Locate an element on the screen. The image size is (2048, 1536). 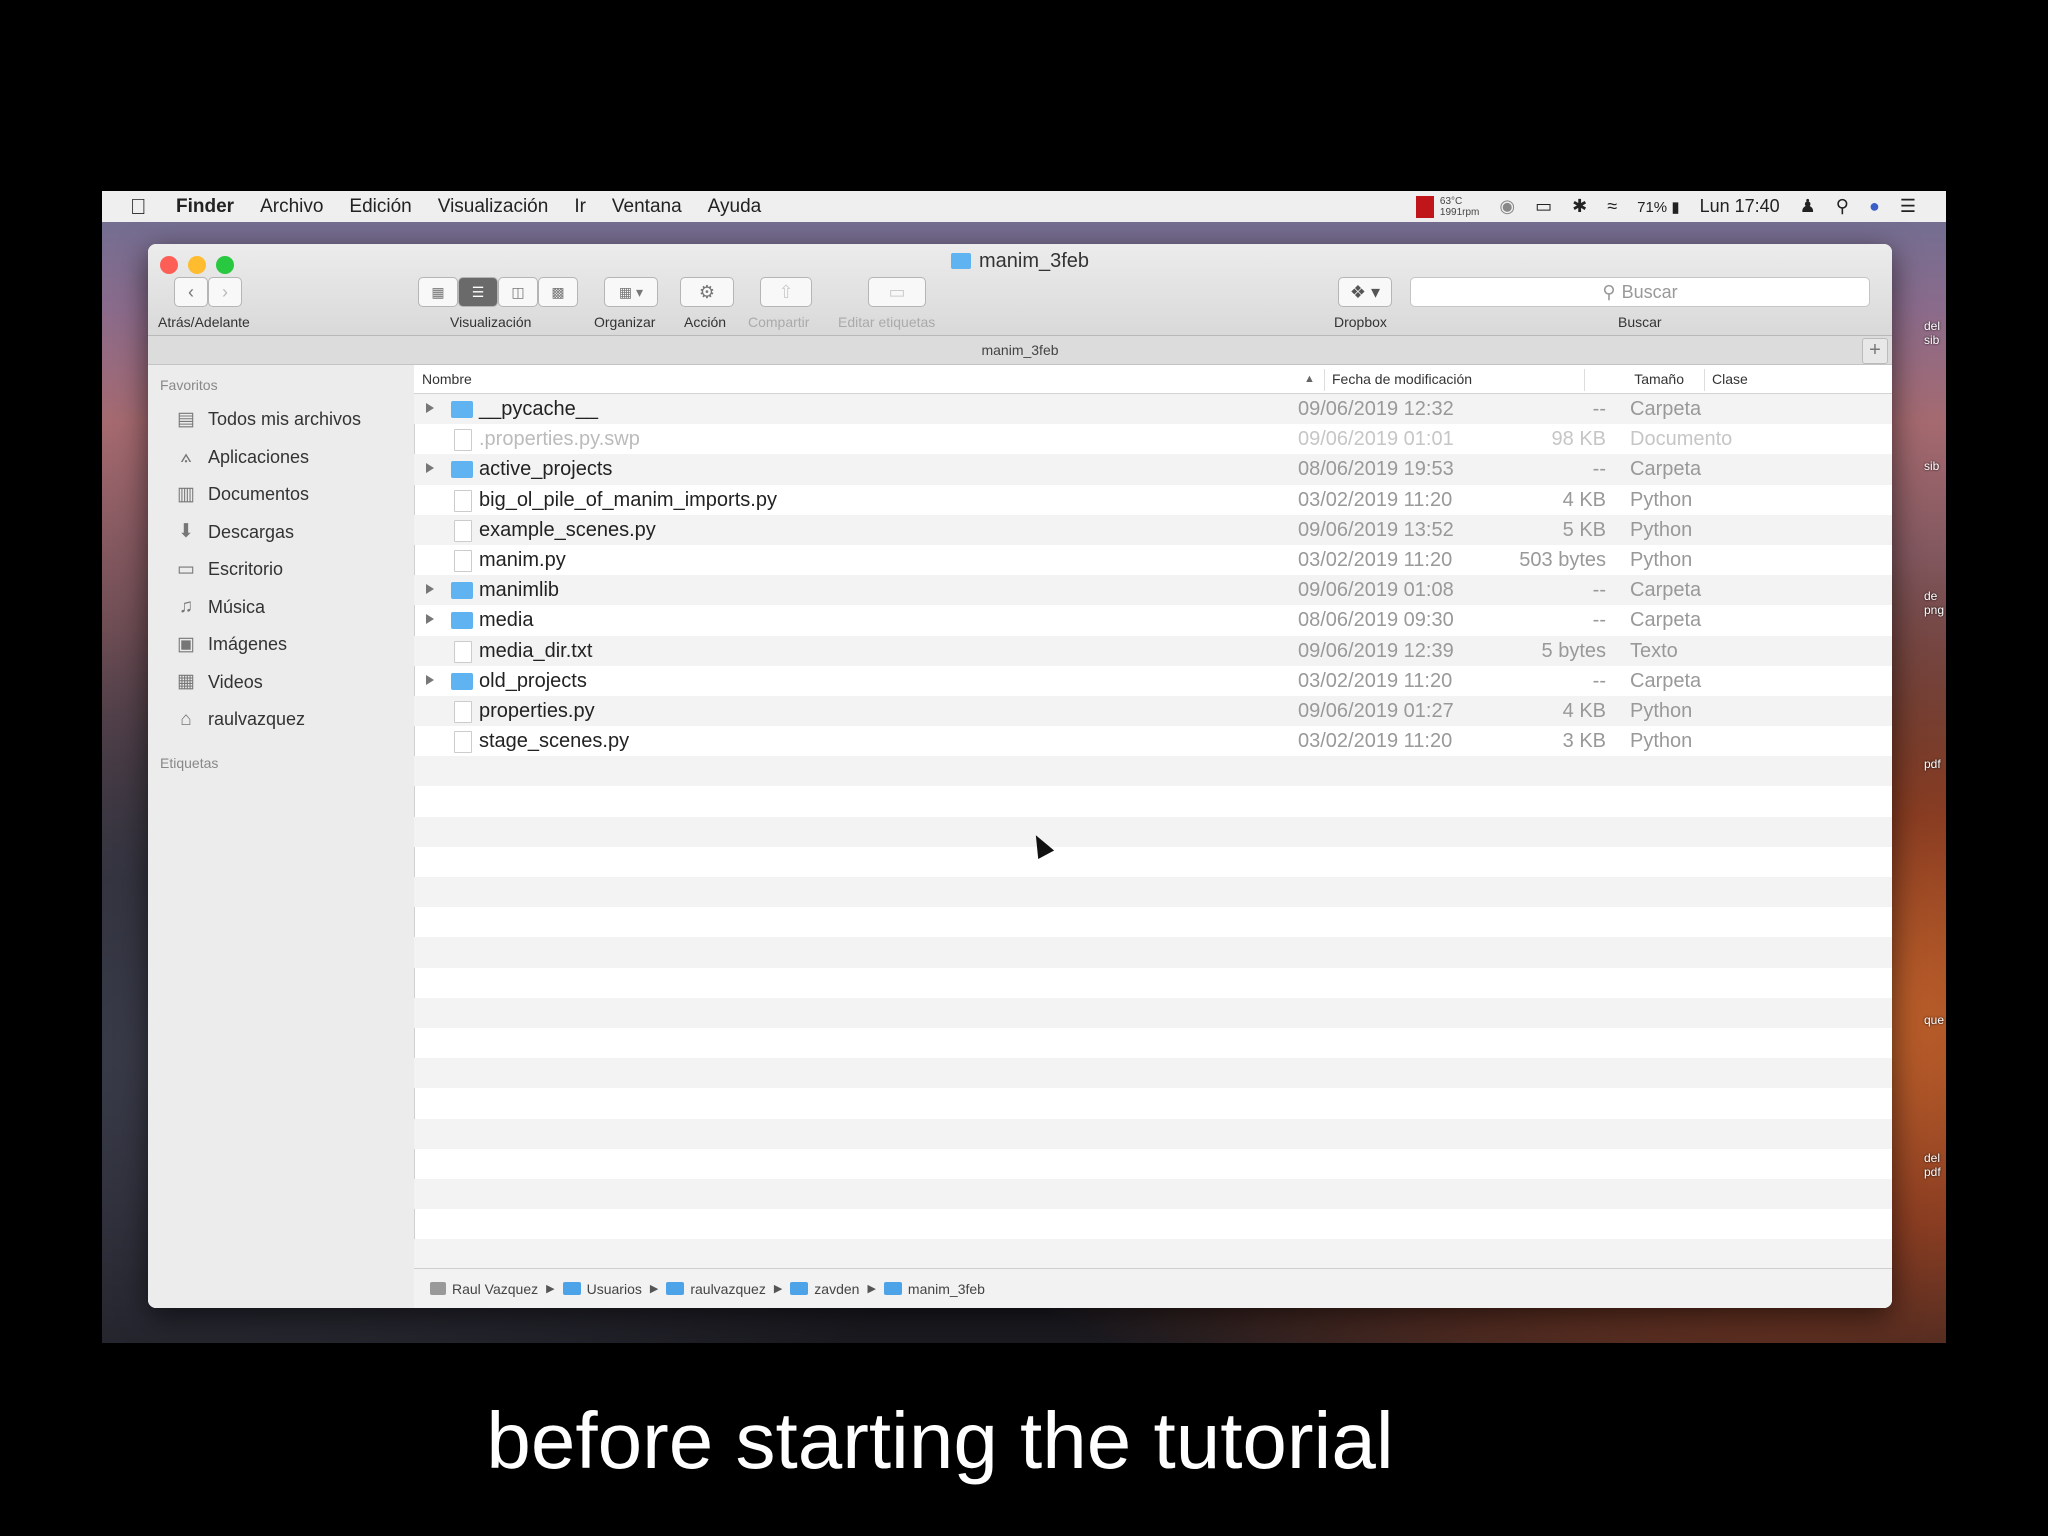
file-kind: Documento is located at coordinates (1681, 439).